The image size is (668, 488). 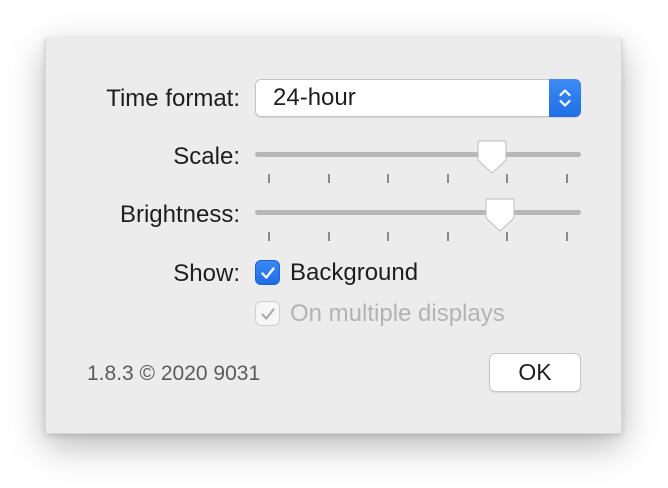 I want to click on time-format-label: Time format:, so click(x=173, y=98).